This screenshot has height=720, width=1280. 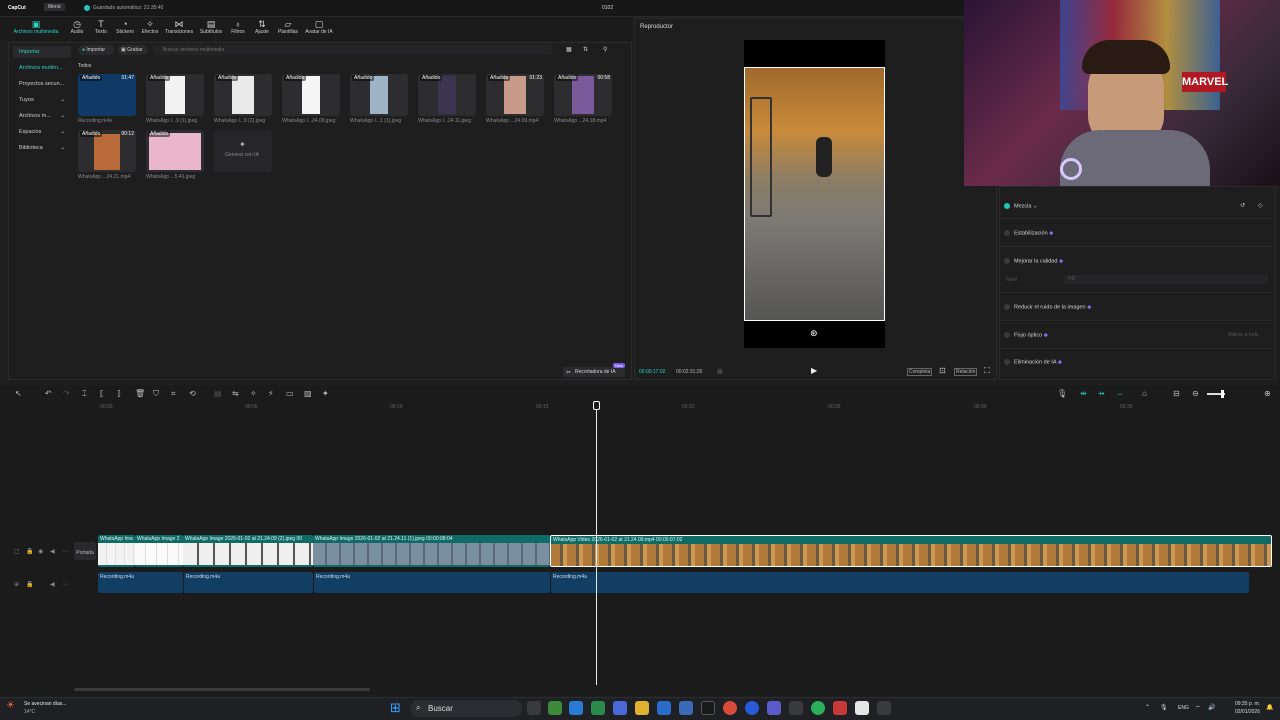 What do you see at coordinates (253, 393) in the screenshot?
I see `ai-icon: ✧` at bounding box center [253, 393].